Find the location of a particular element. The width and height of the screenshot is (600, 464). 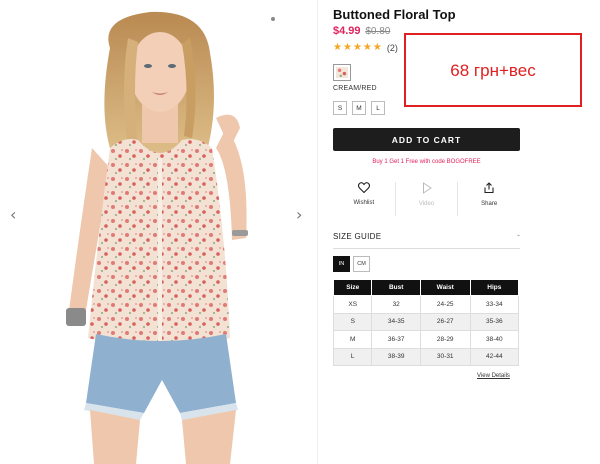

table-cell: 30-31 is located at coordinates (445, 356).